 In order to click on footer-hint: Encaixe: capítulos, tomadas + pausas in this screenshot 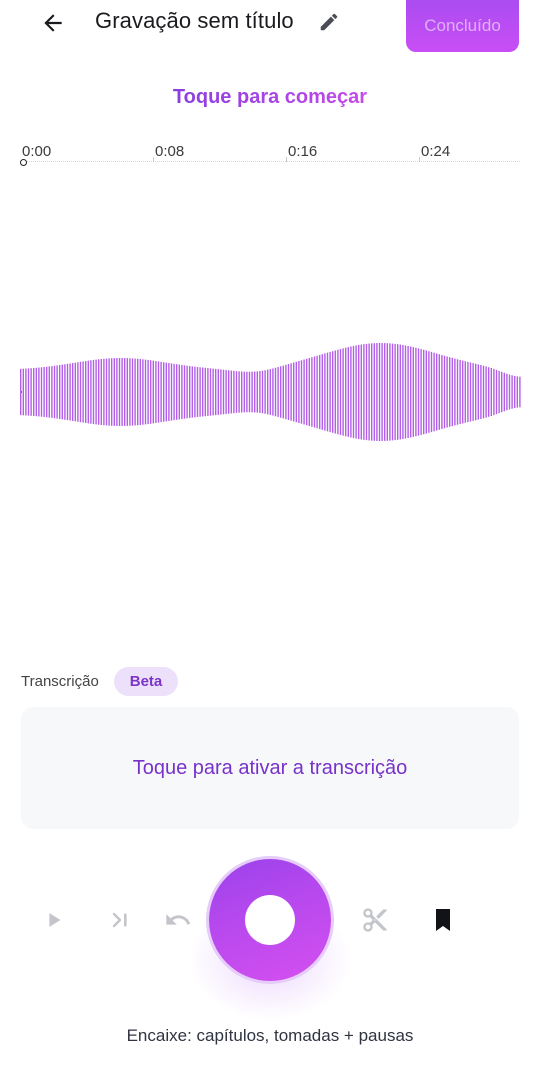, I will do `click(270, 1035)`.